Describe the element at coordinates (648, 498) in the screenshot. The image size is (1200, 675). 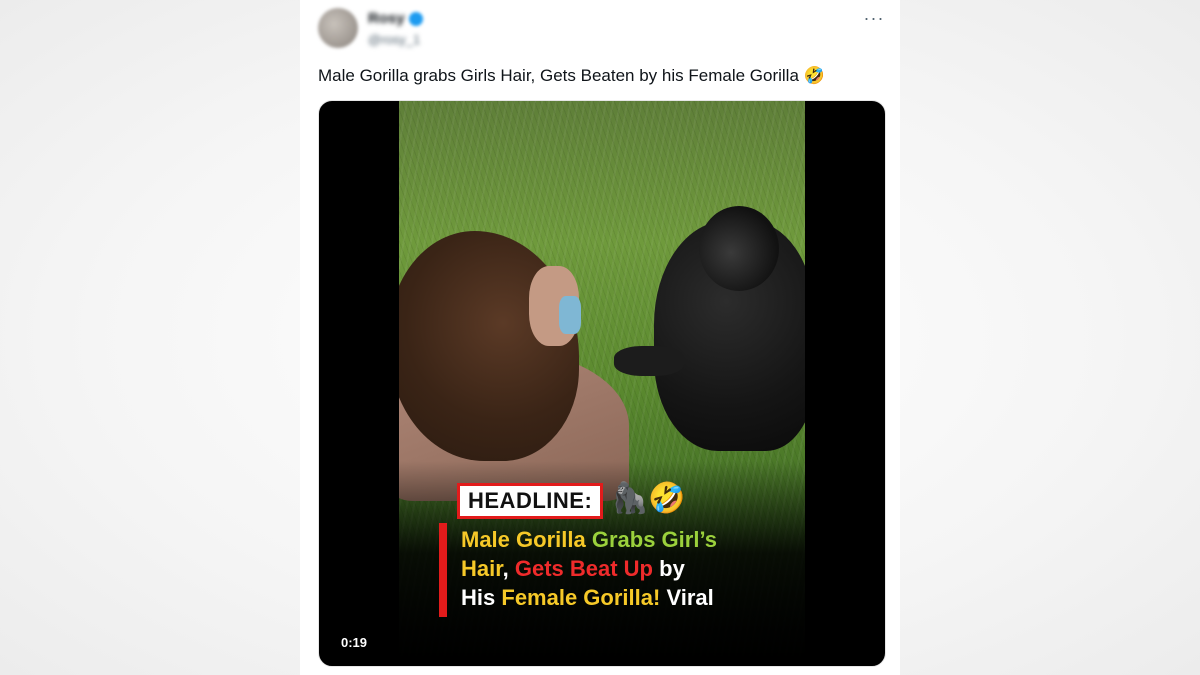
I see `gorilla-laugh-emoji-icon: 🦍🤣` at that location.